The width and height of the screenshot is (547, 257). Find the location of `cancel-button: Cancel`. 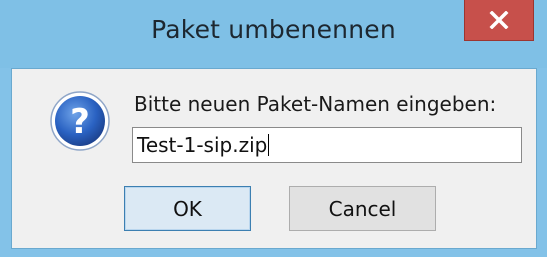

cancel-button: Cancel is located at coordinates (362, 208).